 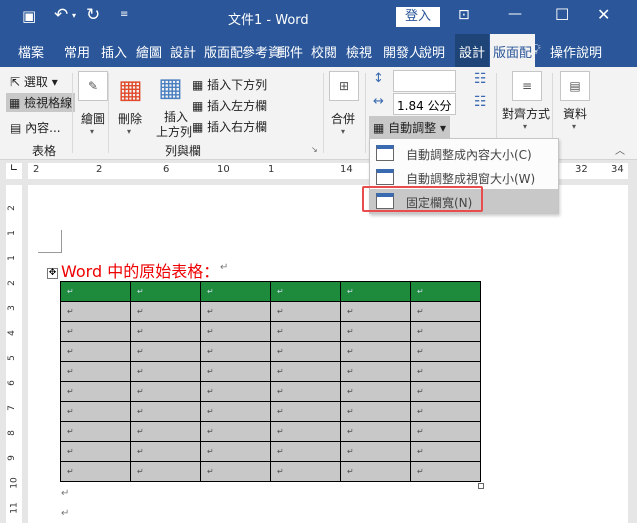 I want to click on delete-button: 刪除, so click(x=130, y=118).